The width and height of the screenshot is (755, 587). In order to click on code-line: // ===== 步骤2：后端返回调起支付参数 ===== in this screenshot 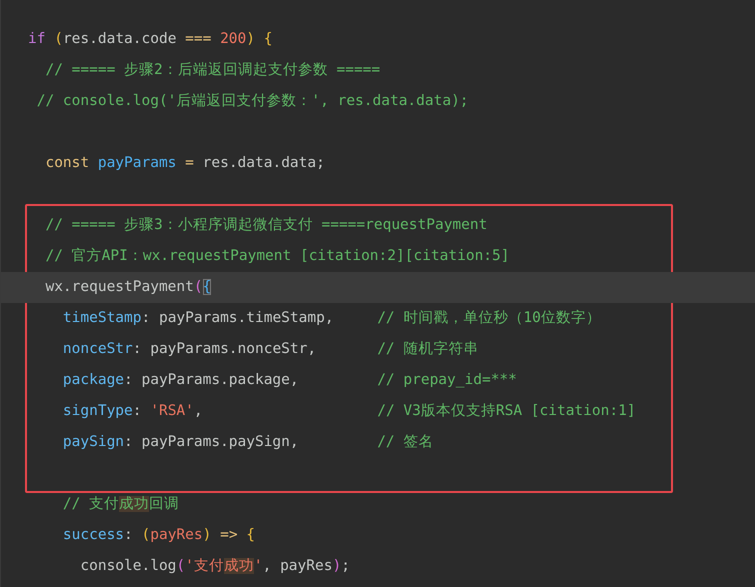, I will do `click(213, 70)`.